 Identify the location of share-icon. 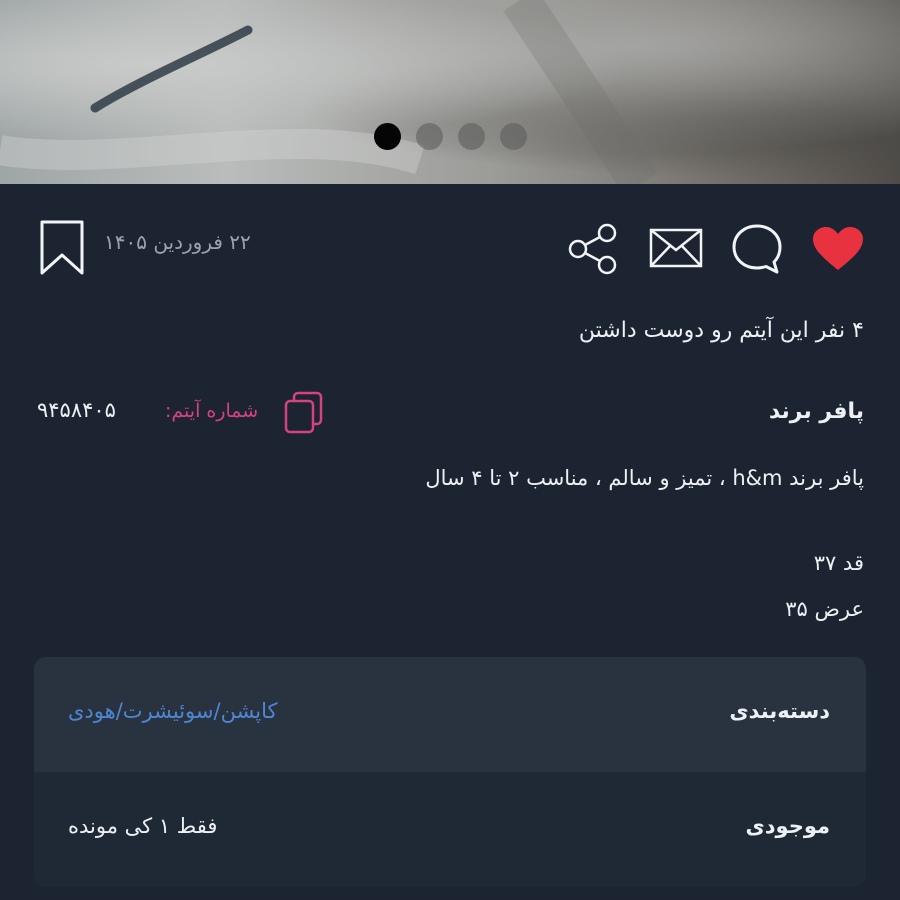
(594, 249).